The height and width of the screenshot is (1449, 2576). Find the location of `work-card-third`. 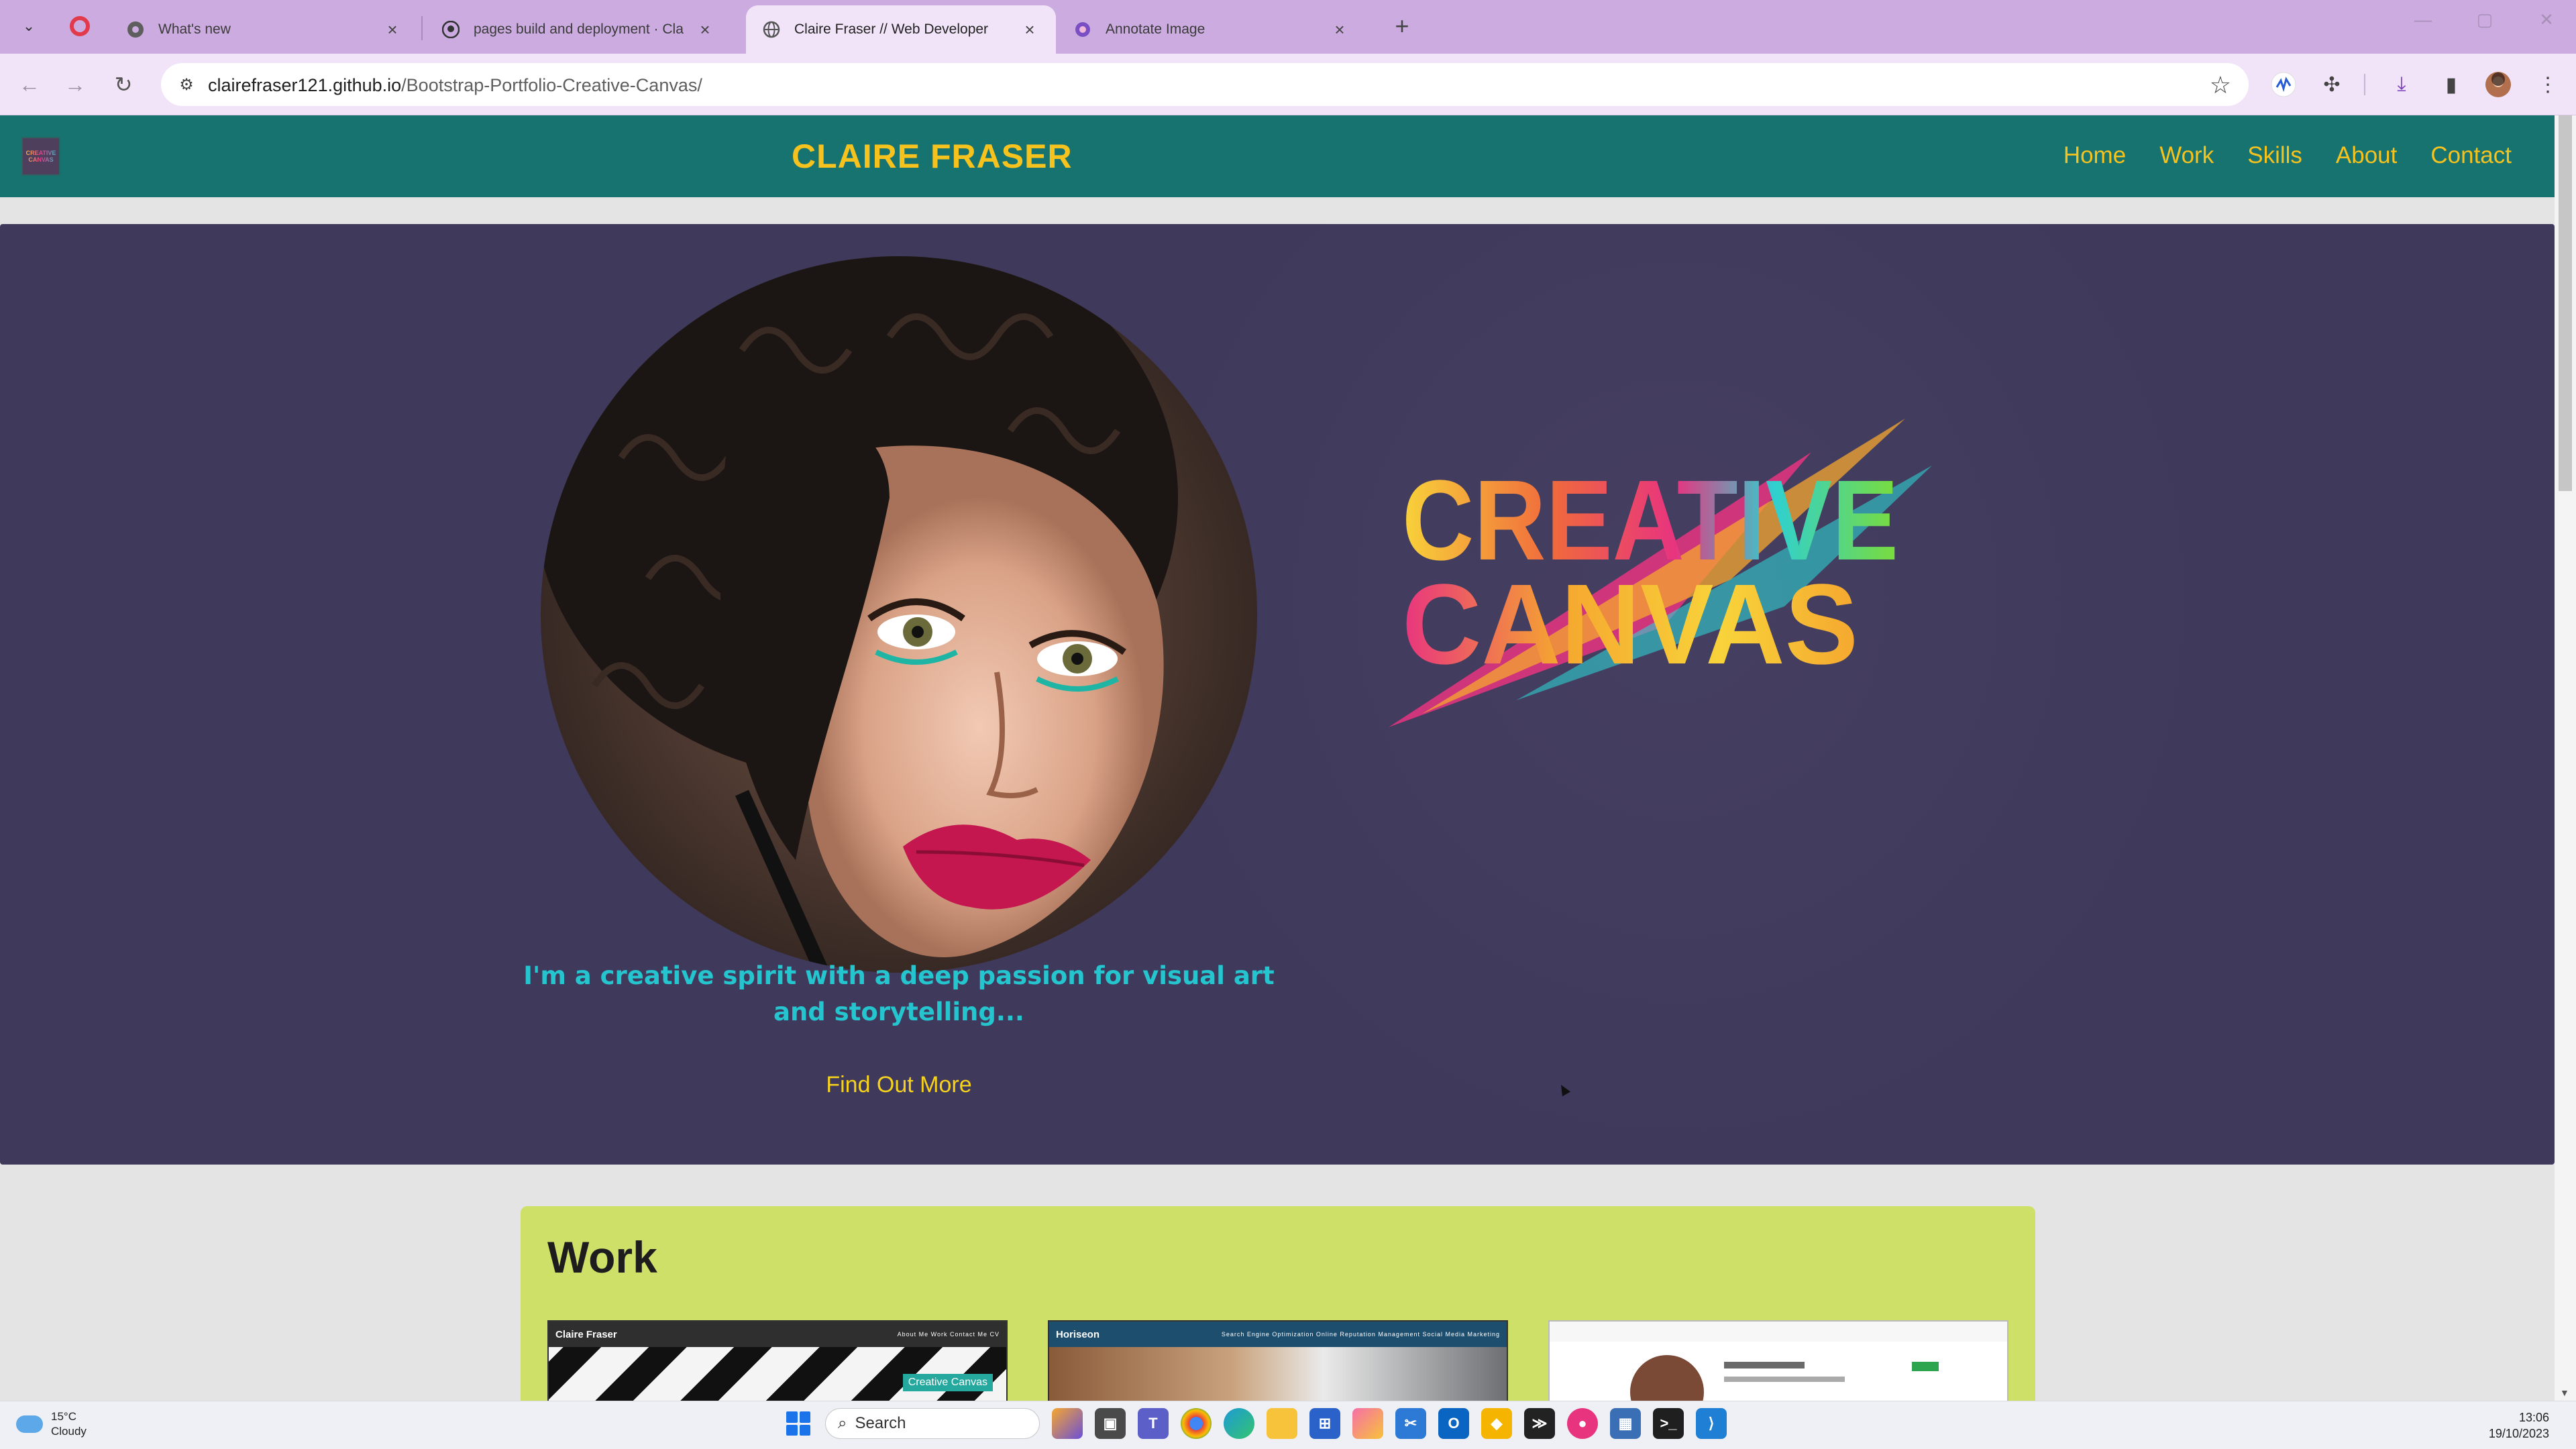

work-card-third is located at coordinates (1778, 1360).